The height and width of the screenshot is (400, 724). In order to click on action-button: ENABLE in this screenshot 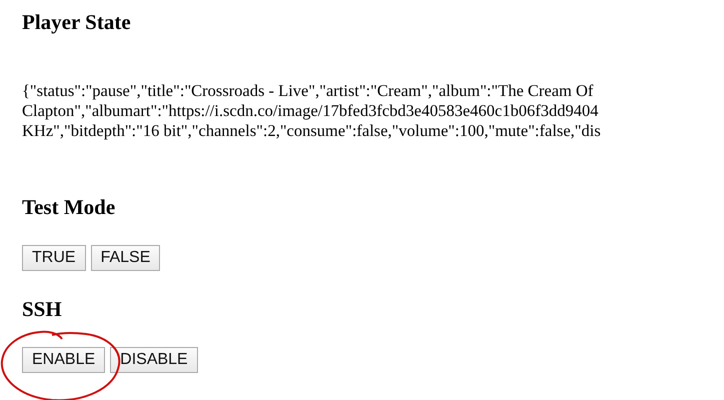, I will do `click(64, 360)`.